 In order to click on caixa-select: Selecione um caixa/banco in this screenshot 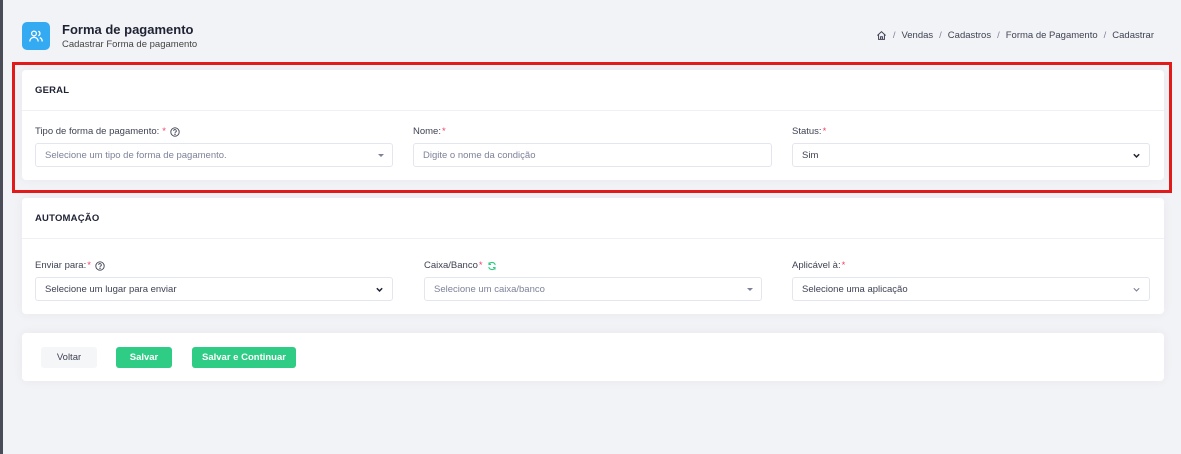, I will do `click(593, 289)`.